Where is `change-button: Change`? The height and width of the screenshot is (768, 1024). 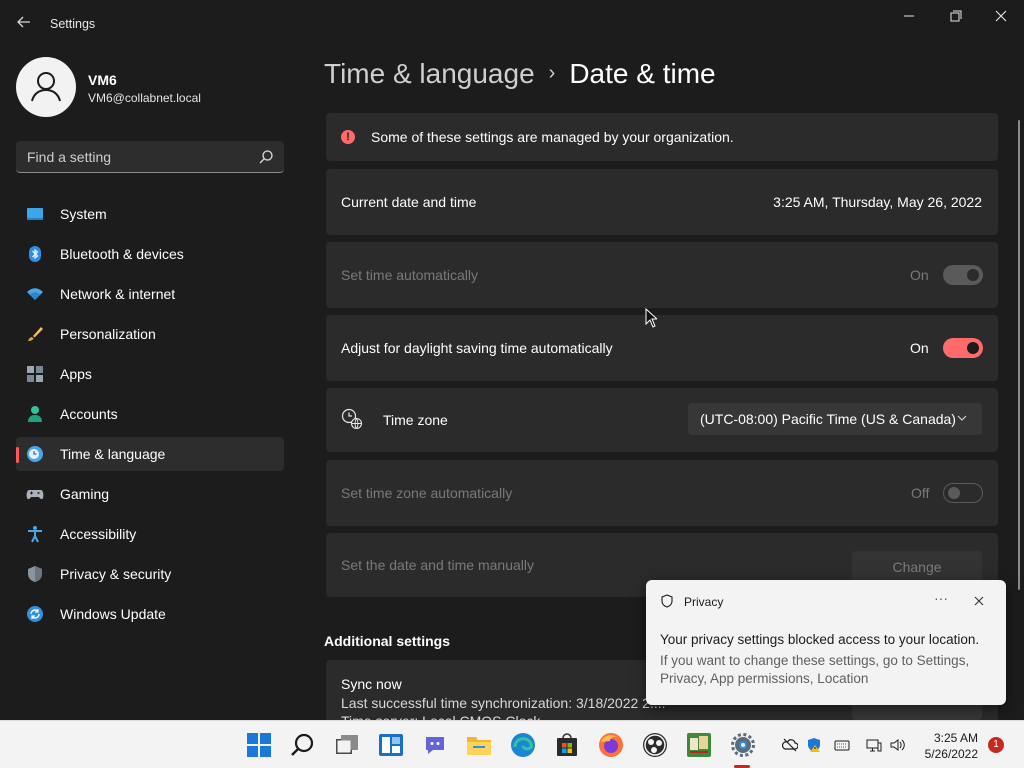
change-button: Change is located at coordinates (917, 567).